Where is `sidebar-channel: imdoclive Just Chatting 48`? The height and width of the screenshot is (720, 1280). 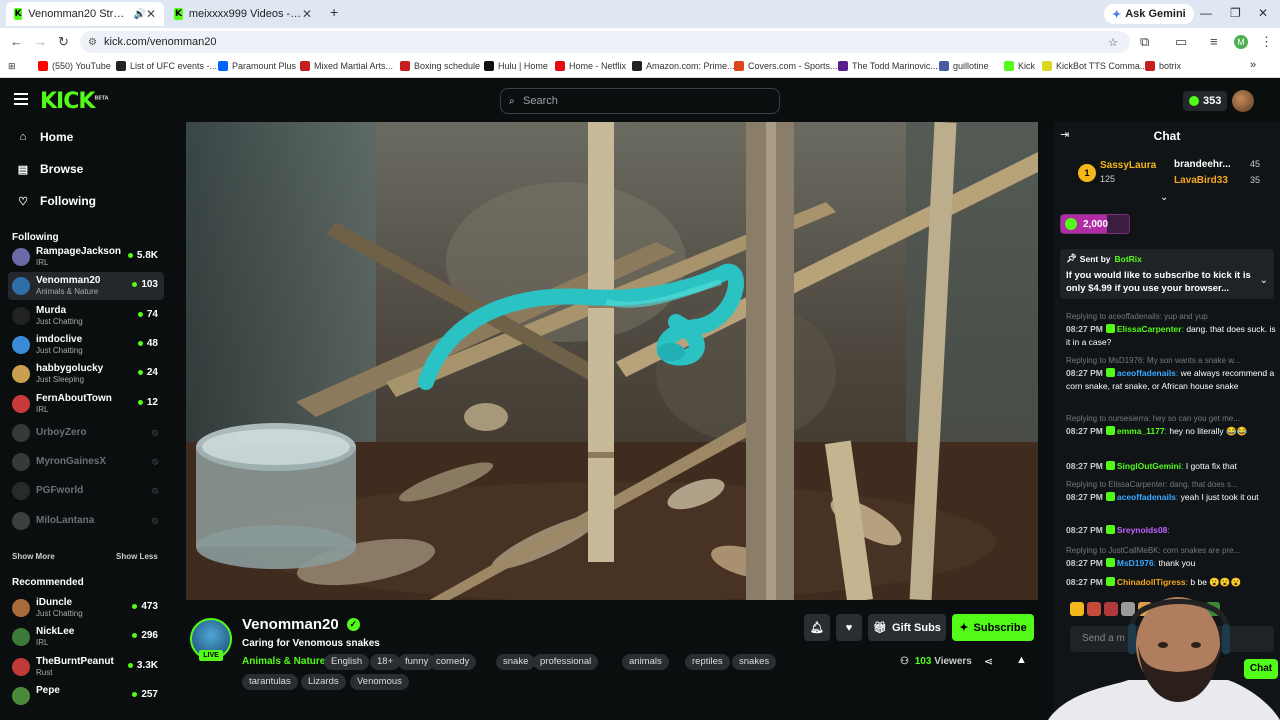 sidebar-channel: imdoclive Just Chatting 48 is located at coordinates (86, 345).